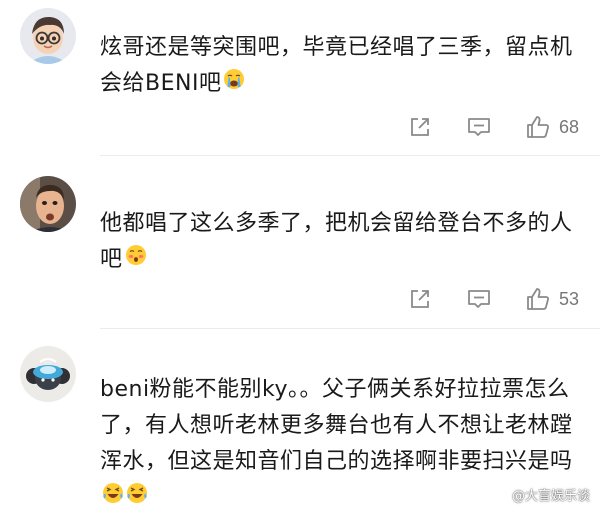 This screenshot has height=516, width=600. I want to click on hot-face-emoji, so click(136, 260).